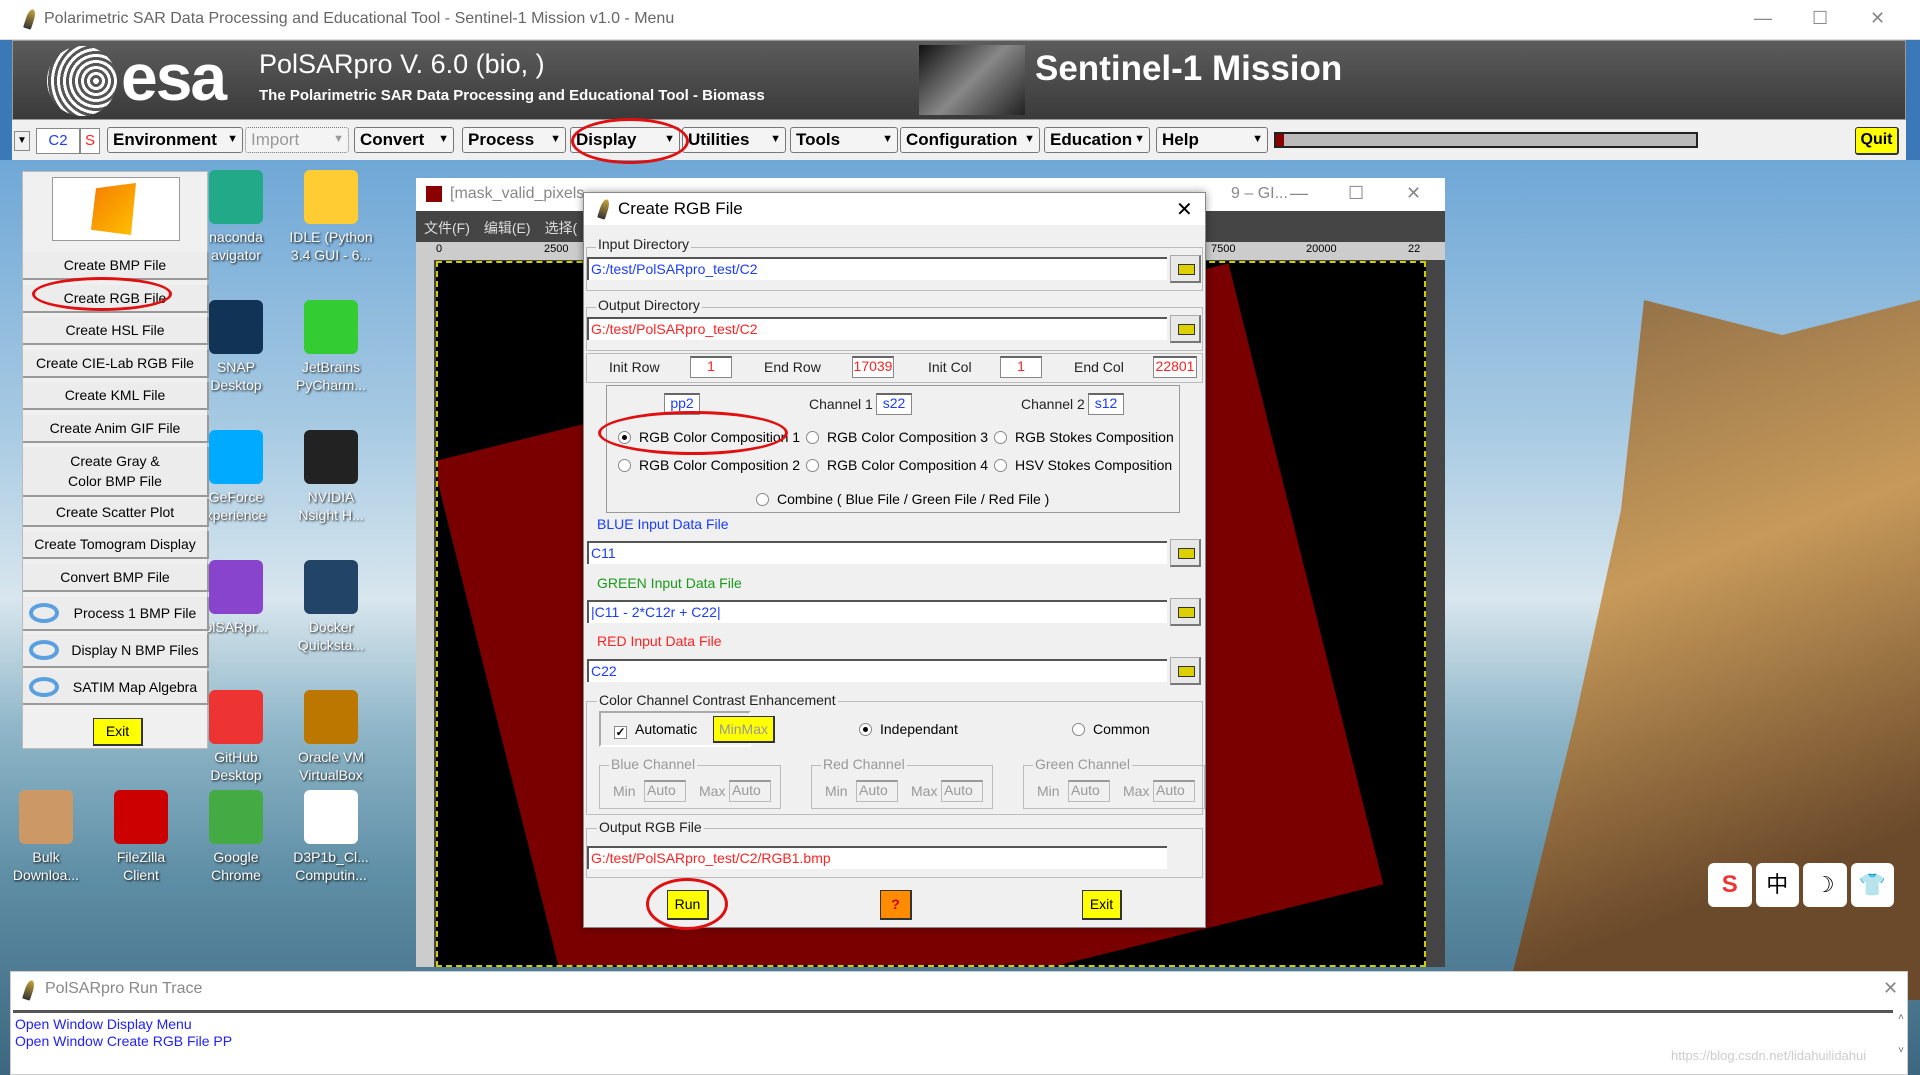 The height and width of the screenshot is (1075, 1920). I want to click on desktop-icon: FileZilla Client, so click(141, 837).